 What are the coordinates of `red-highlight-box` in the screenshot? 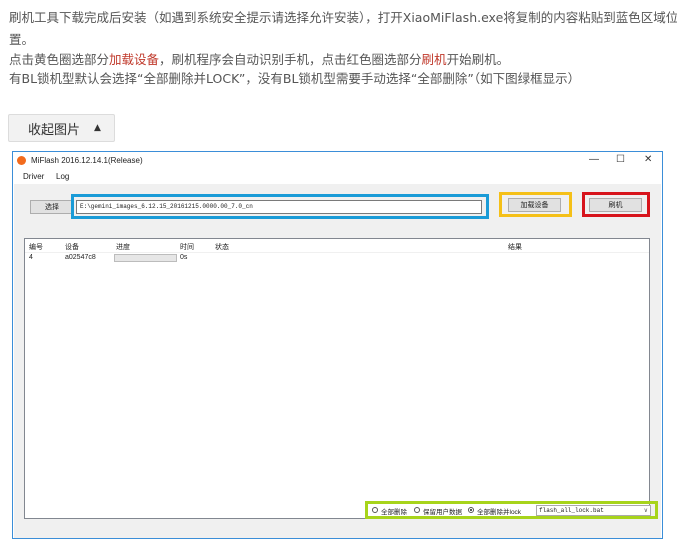 It's located at (616, 204).